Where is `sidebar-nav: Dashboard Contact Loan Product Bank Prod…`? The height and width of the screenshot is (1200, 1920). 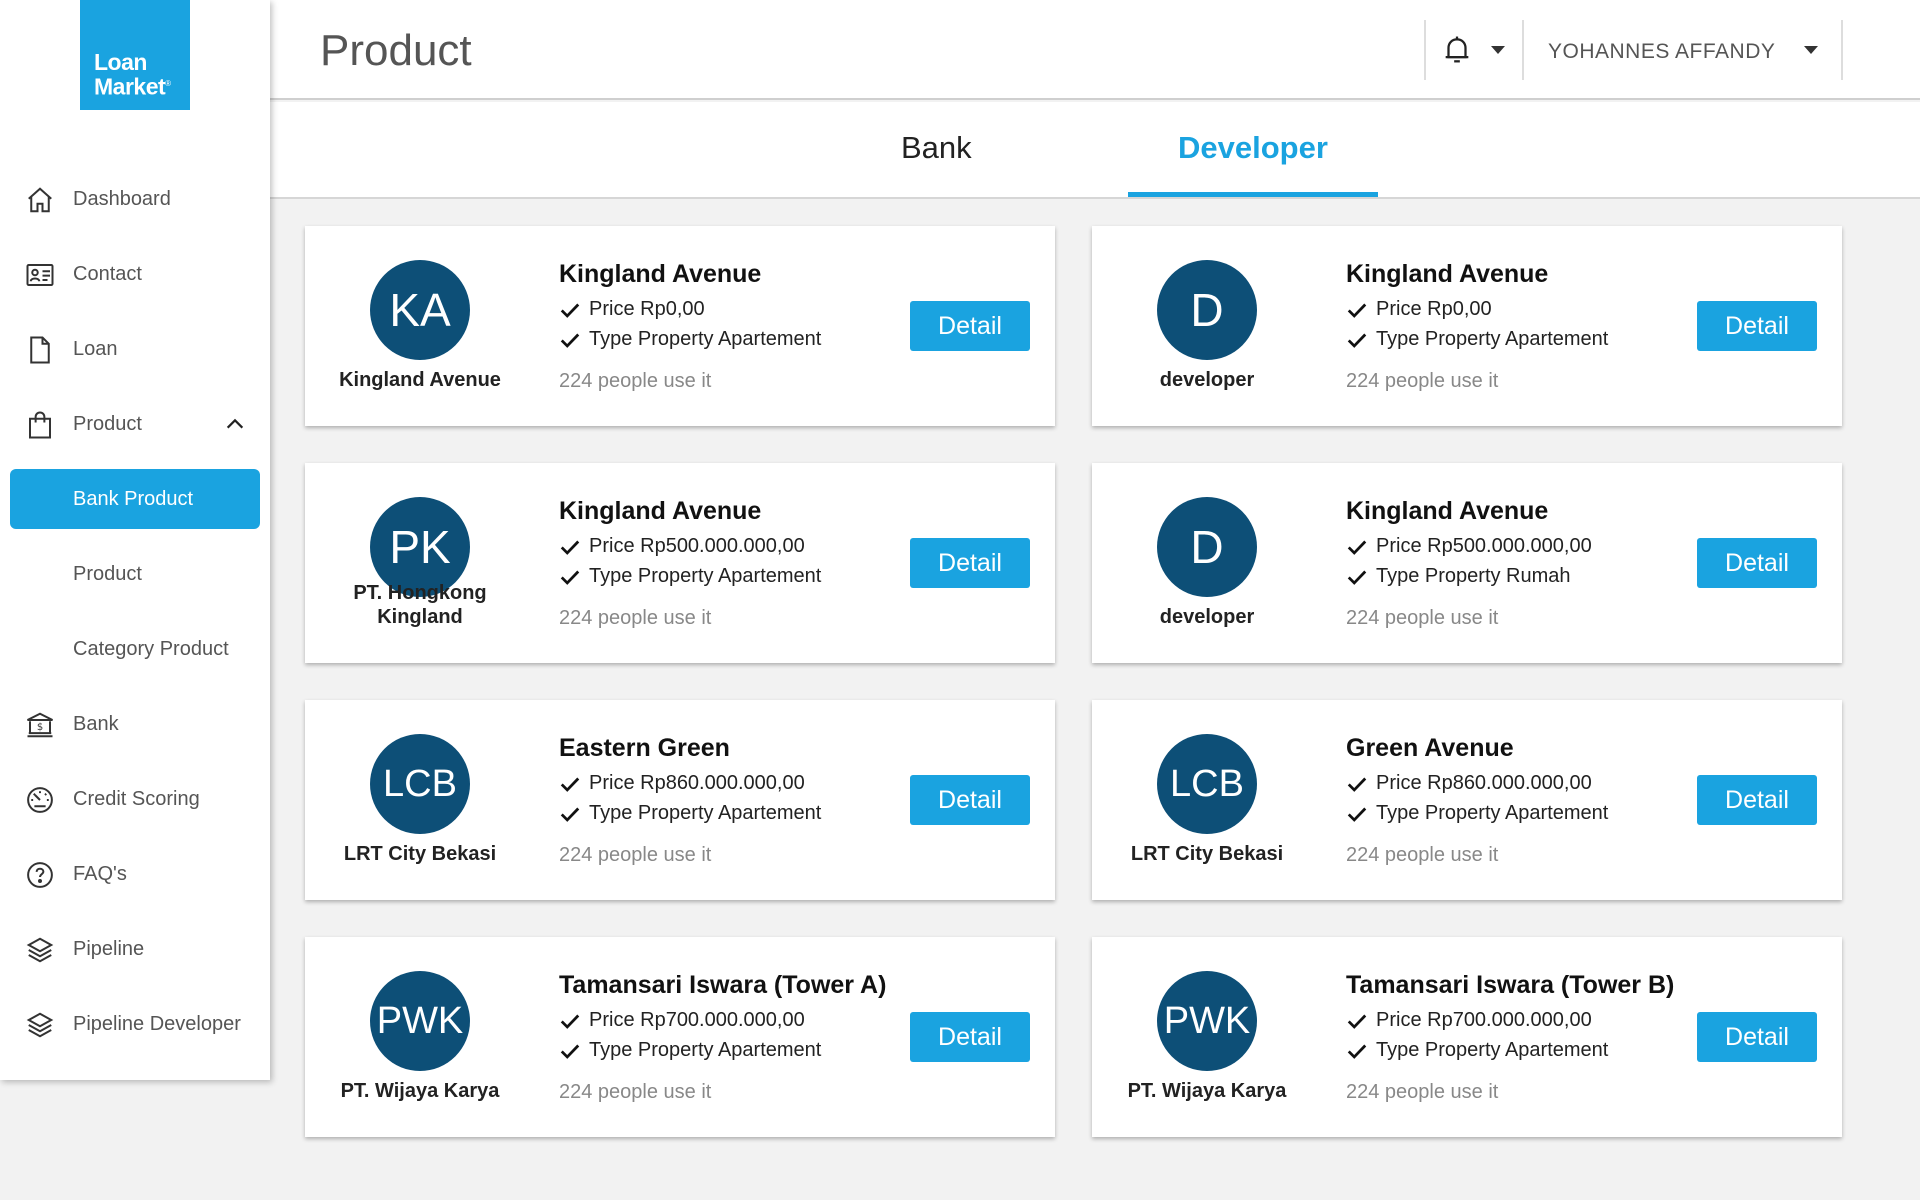
sidebar-nav: Dashboard Contact Loan Product Bank Prod… is located at coordinates (135, 612).